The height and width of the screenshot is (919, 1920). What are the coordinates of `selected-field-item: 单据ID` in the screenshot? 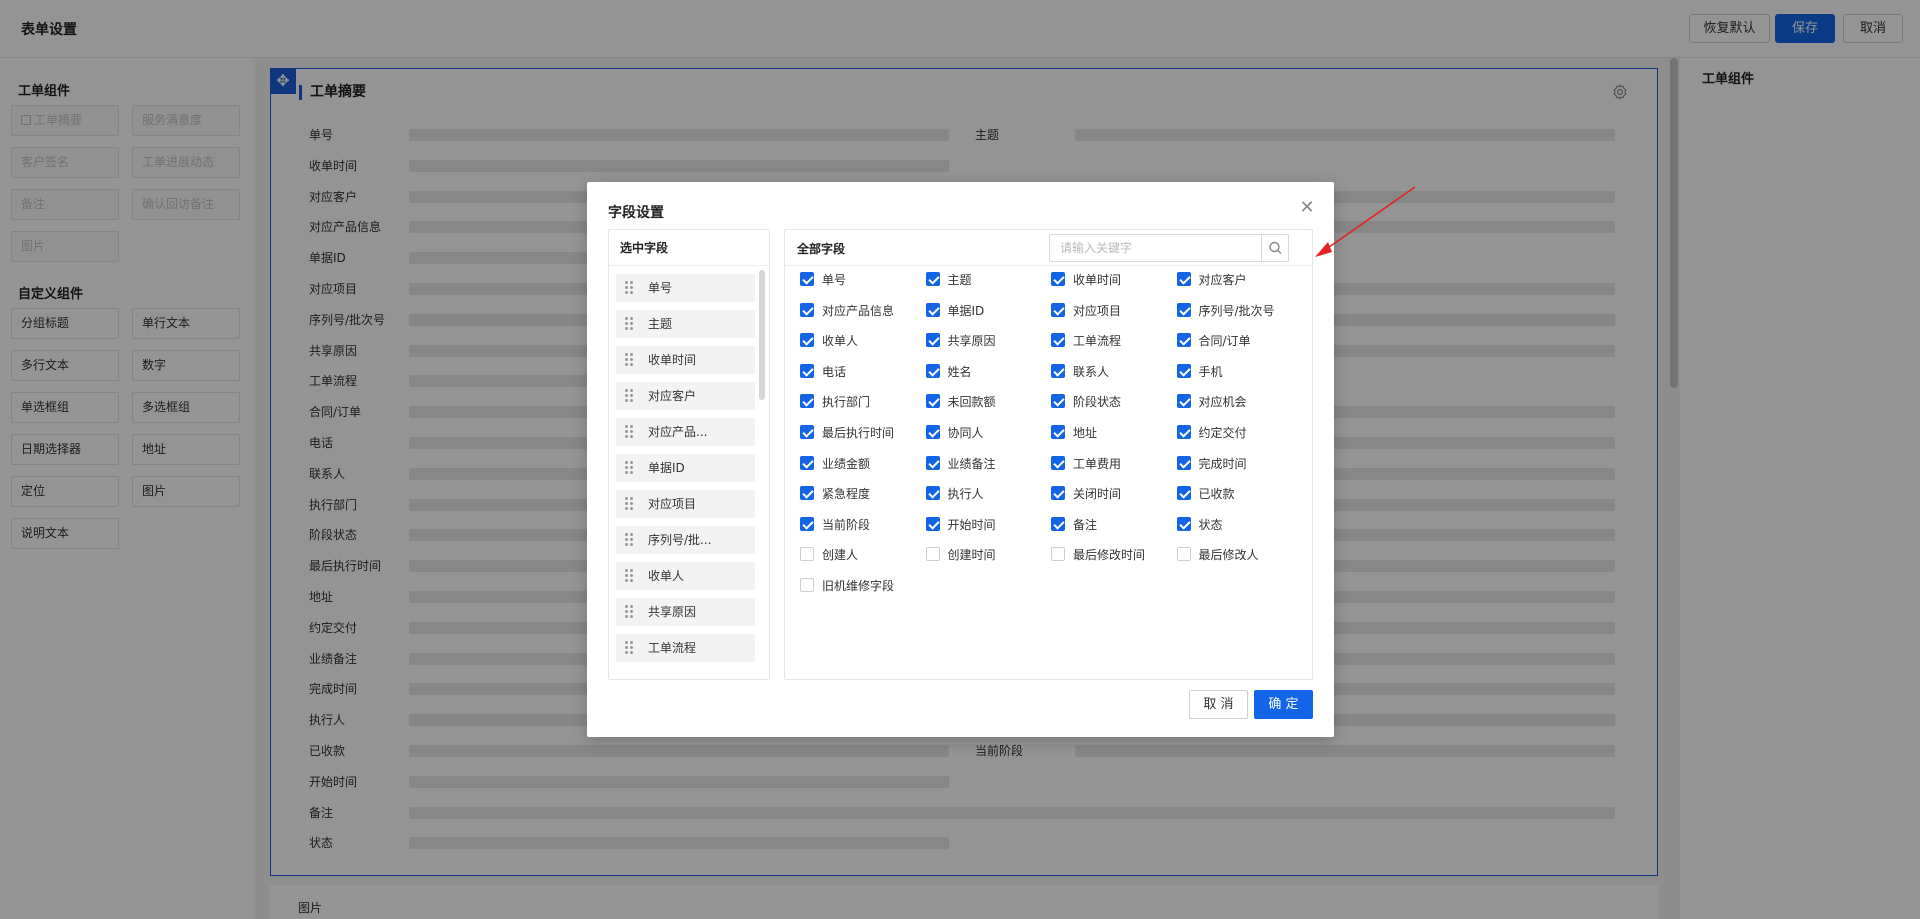 It's located at (685, 468).